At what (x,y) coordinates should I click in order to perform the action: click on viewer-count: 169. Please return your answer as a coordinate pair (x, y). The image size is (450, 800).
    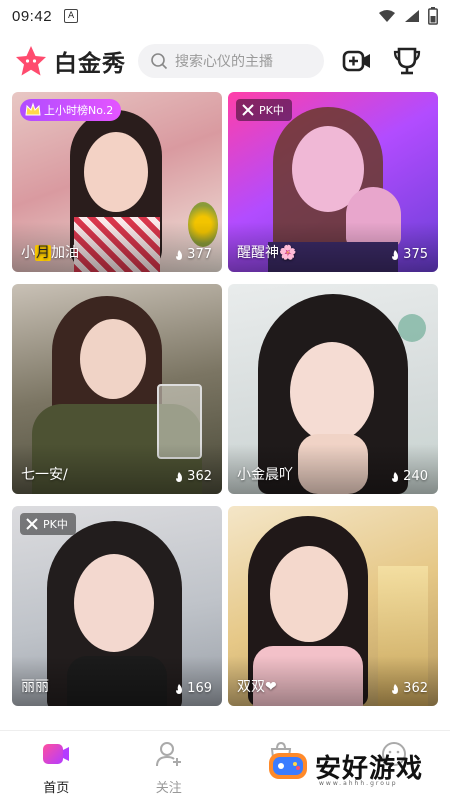
    Looking at the image, I should click on (192, 688).